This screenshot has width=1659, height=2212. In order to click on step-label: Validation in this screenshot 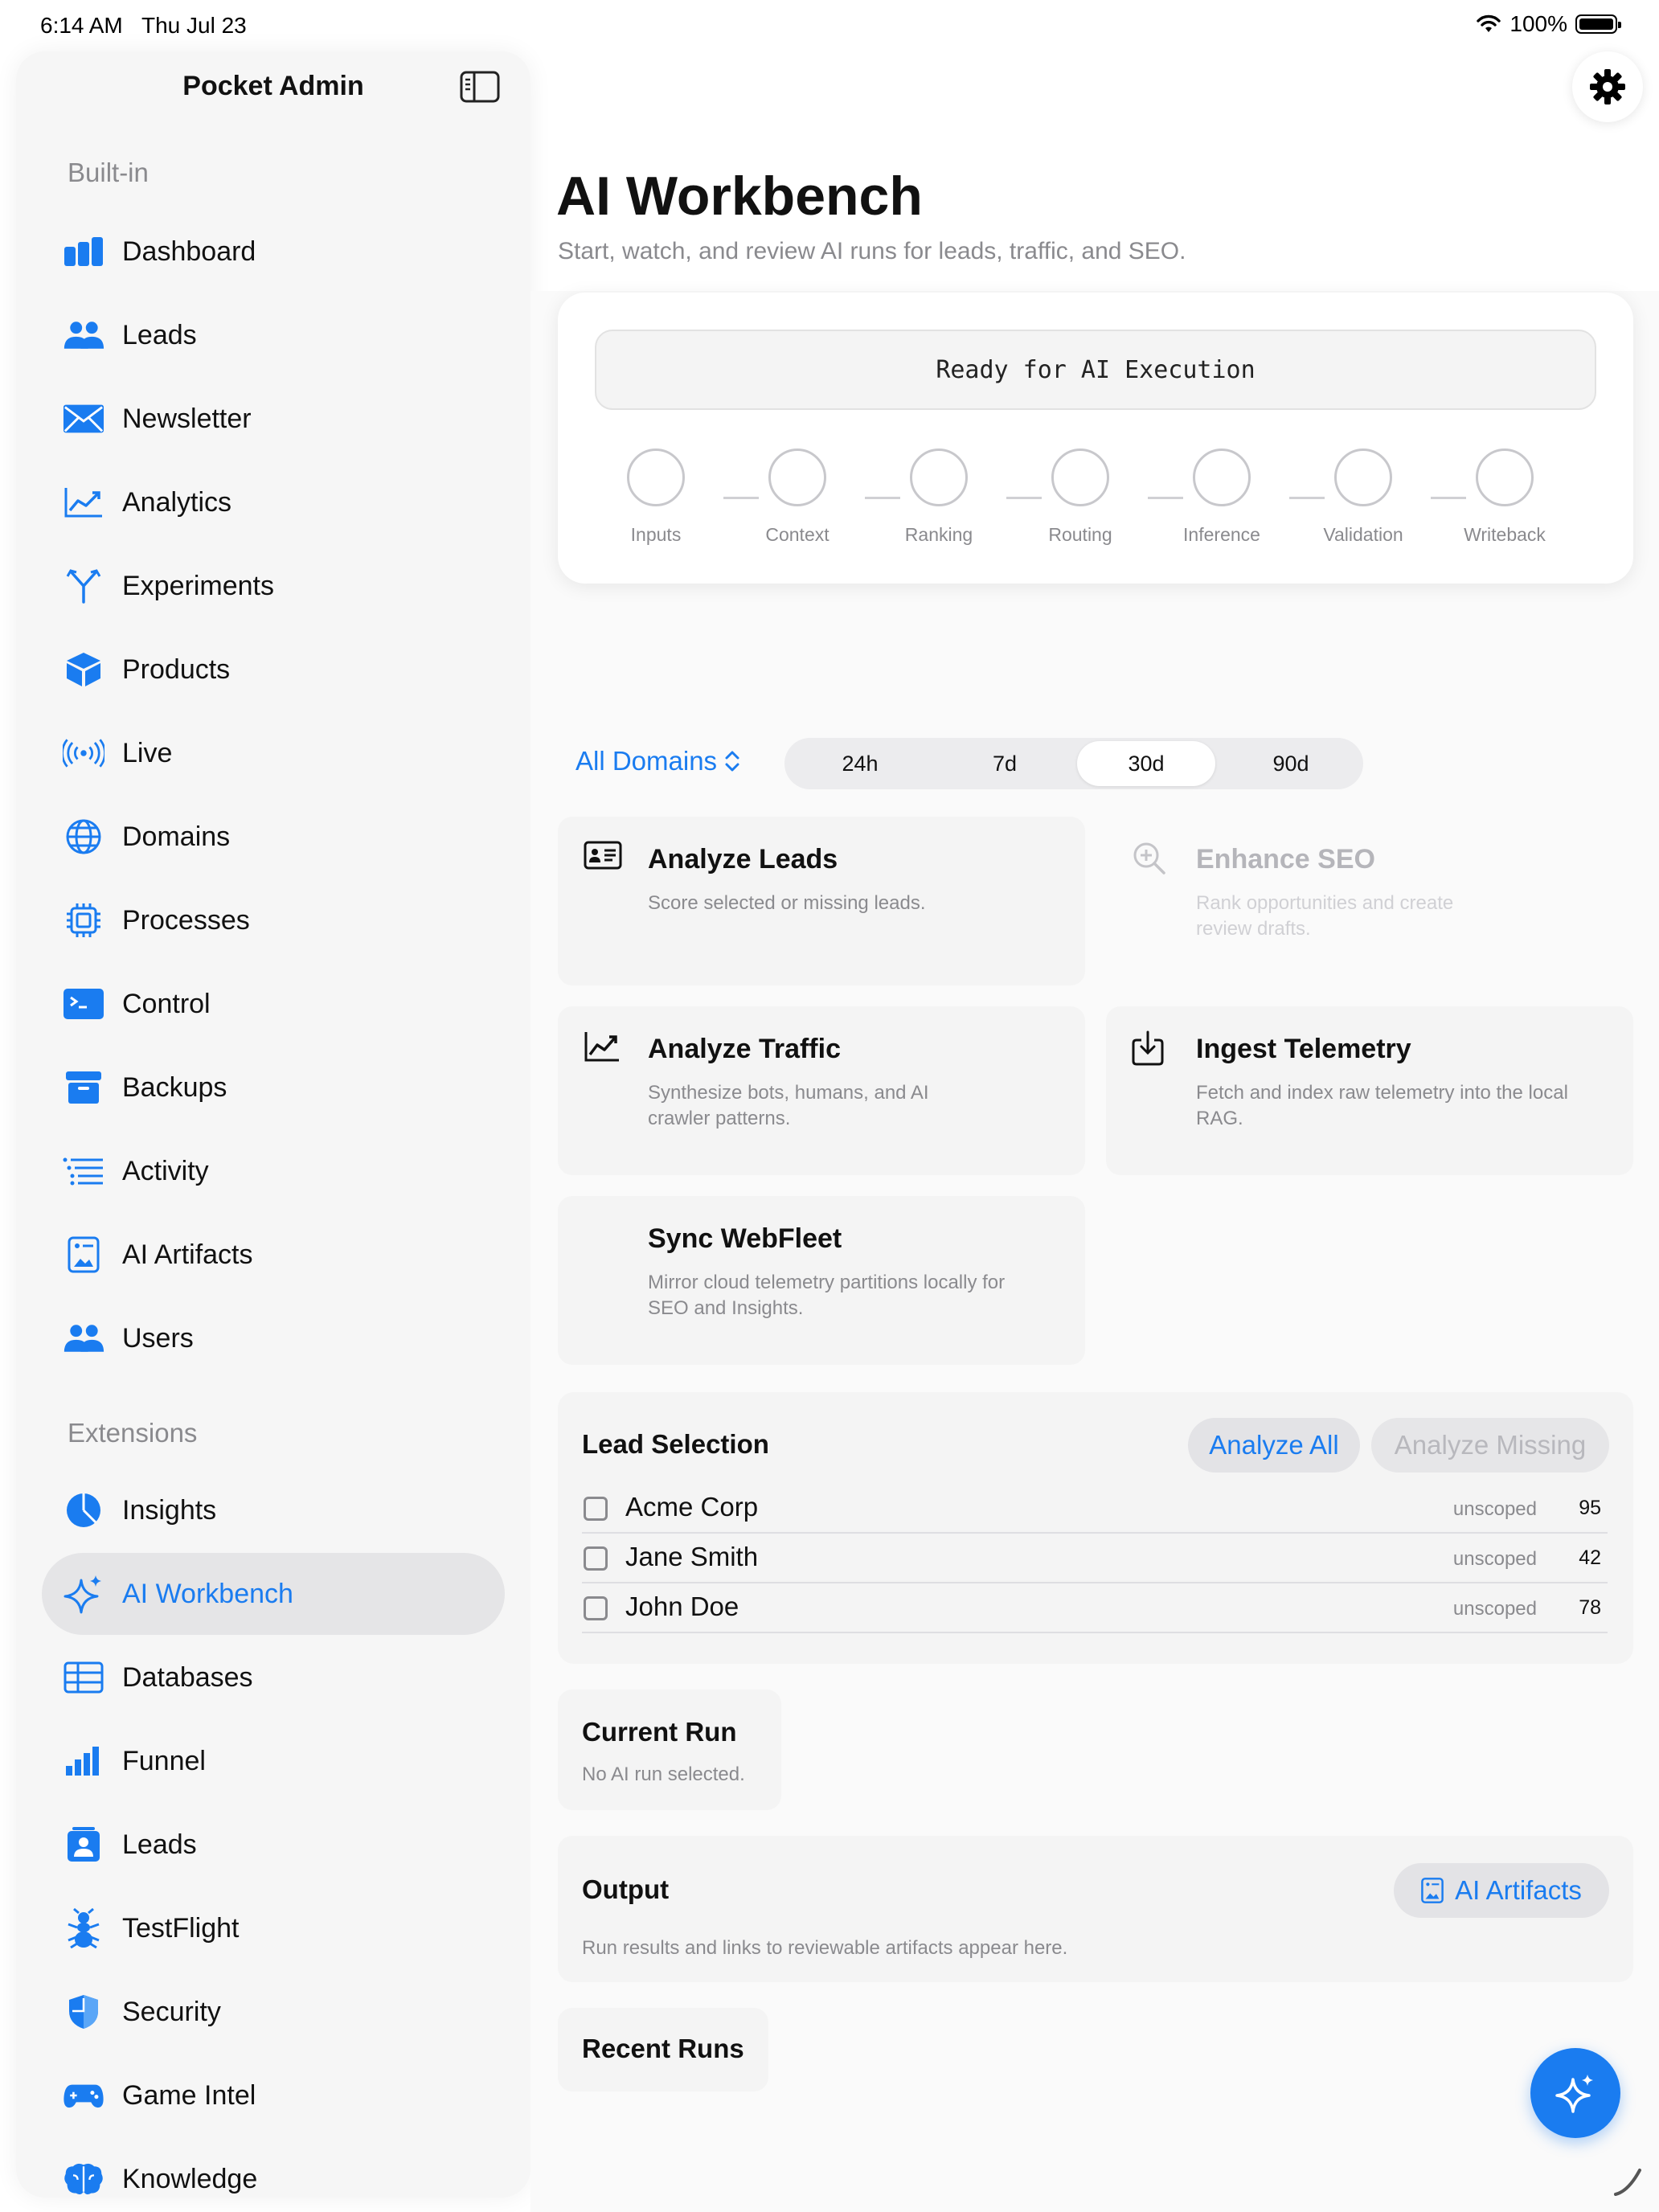, I will do `click(1363, 534)`.